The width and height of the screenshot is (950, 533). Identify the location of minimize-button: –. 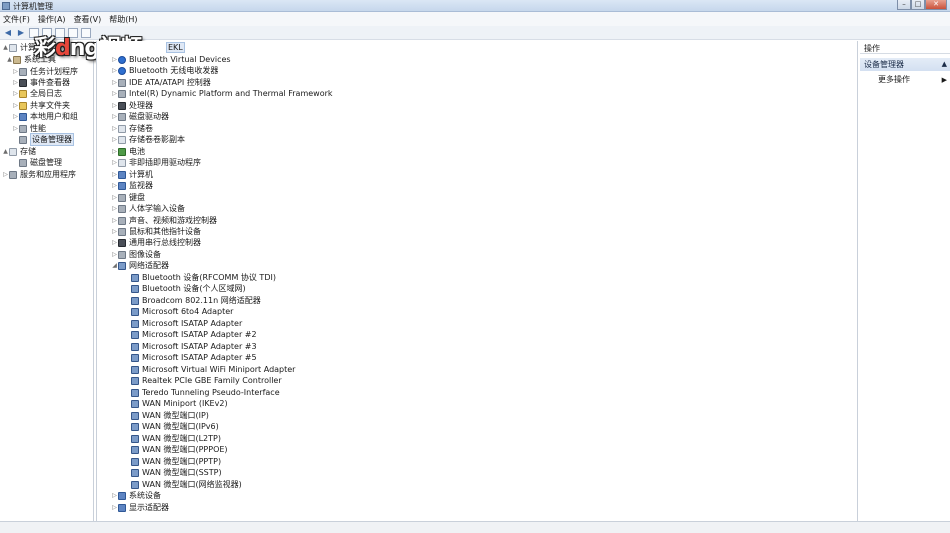
(904, 5).